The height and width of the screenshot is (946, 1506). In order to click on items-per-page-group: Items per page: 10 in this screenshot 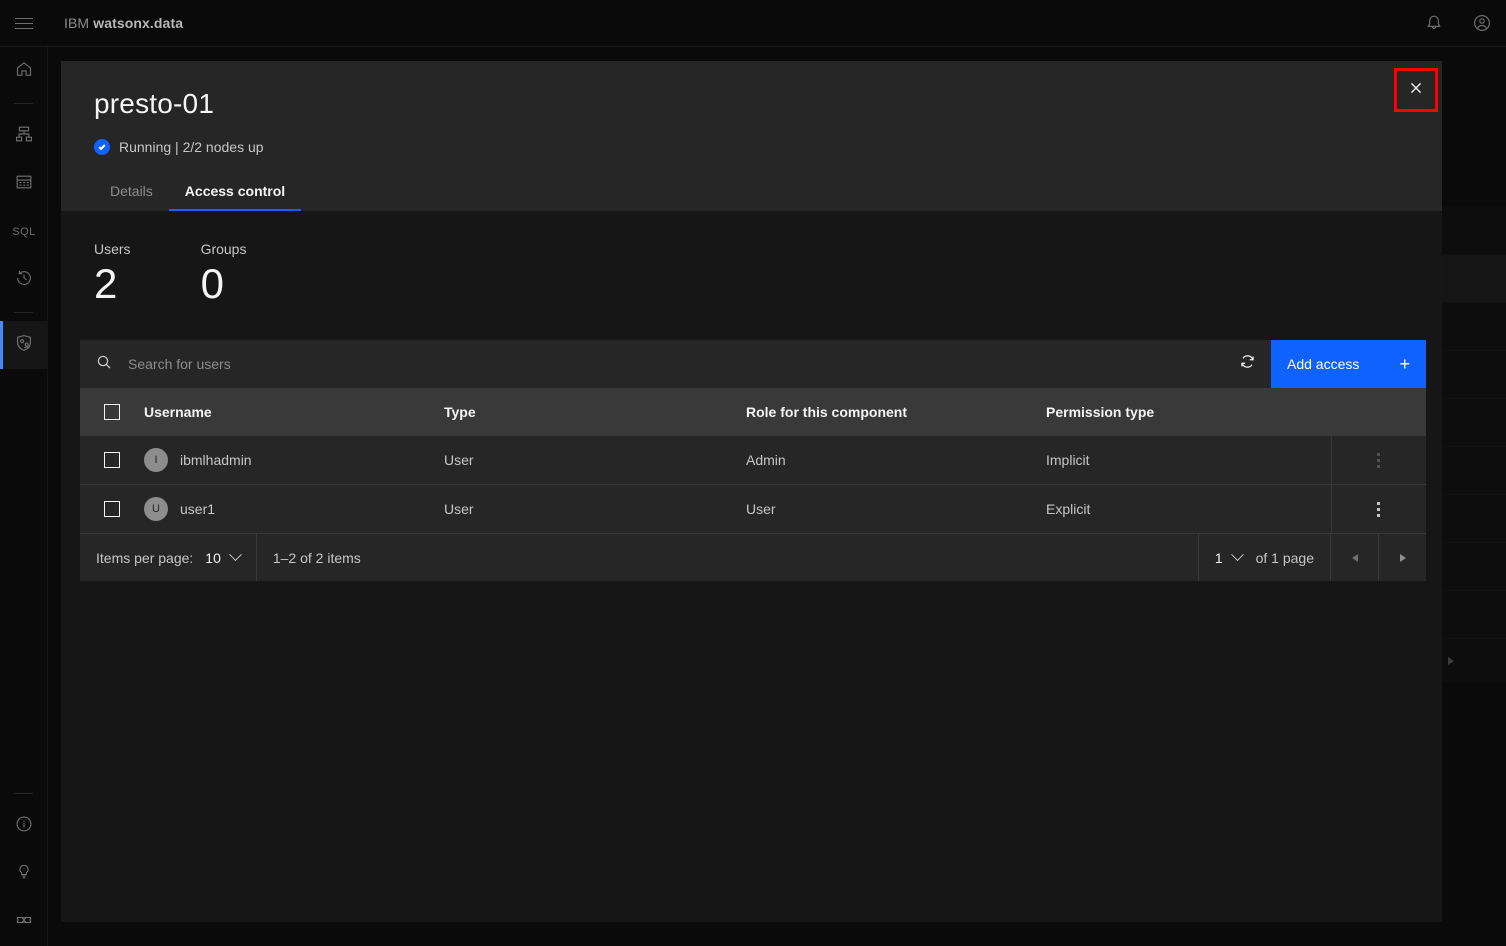, I will do `click(168, 557)`.